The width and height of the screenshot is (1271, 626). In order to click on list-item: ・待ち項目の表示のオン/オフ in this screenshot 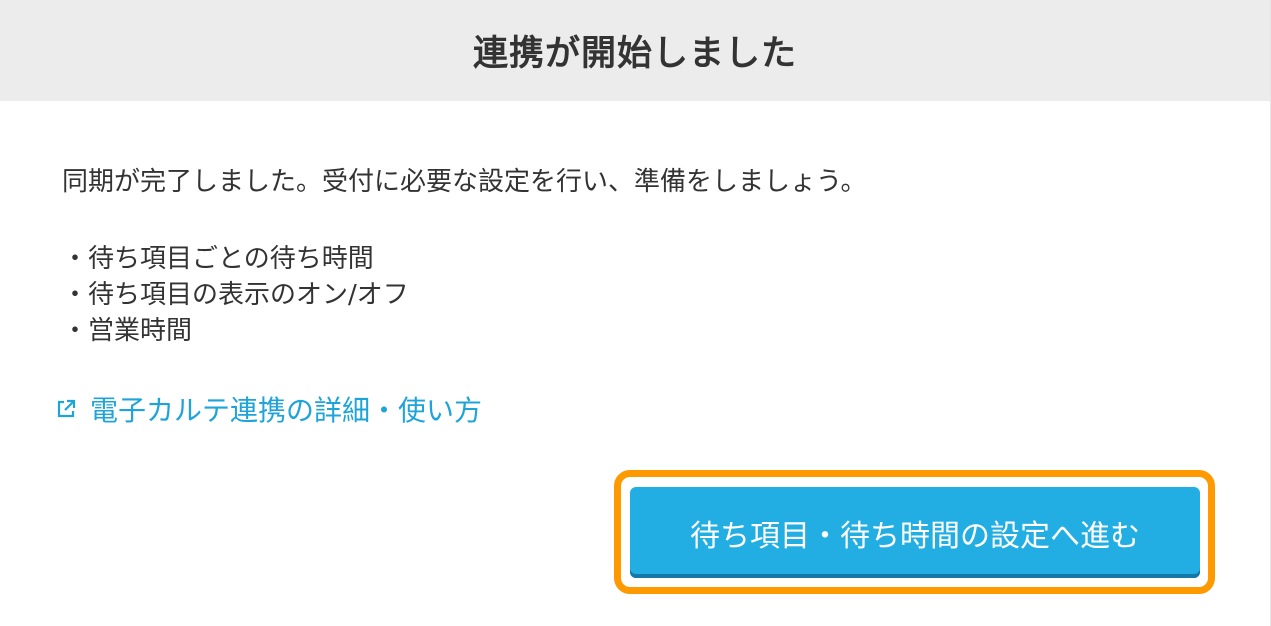, I will do `click(235, 295)`.